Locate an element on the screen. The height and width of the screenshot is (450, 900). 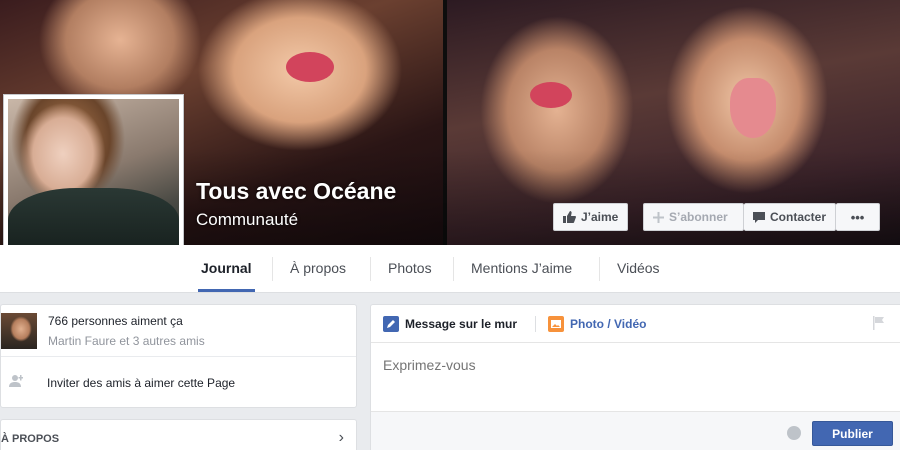
tab-photos: Photos is located at coordinates (410, 268).